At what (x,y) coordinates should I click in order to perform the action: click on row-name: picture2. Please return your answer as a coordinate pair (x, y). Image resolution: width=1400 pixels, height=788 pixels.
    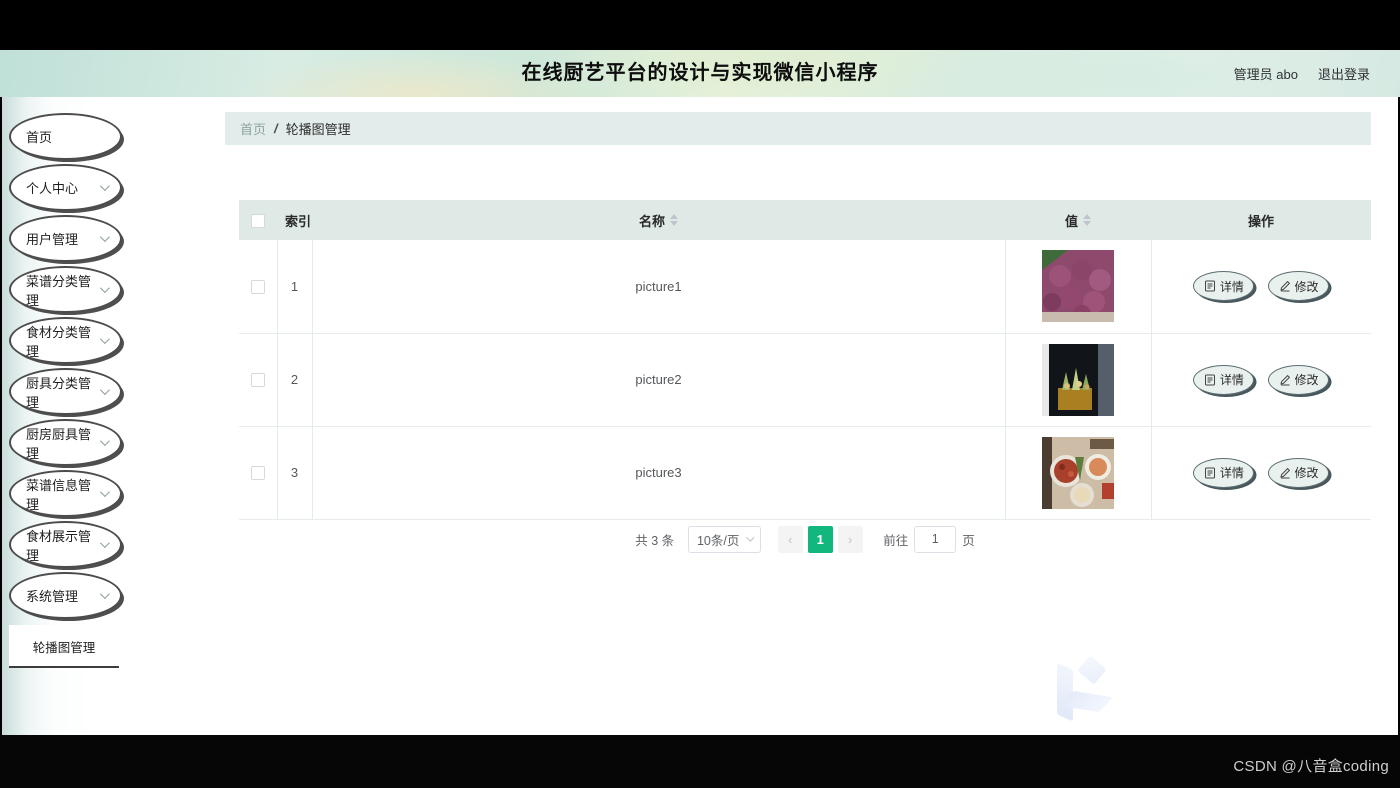
    Looking at the image, I should click on (658, 380).